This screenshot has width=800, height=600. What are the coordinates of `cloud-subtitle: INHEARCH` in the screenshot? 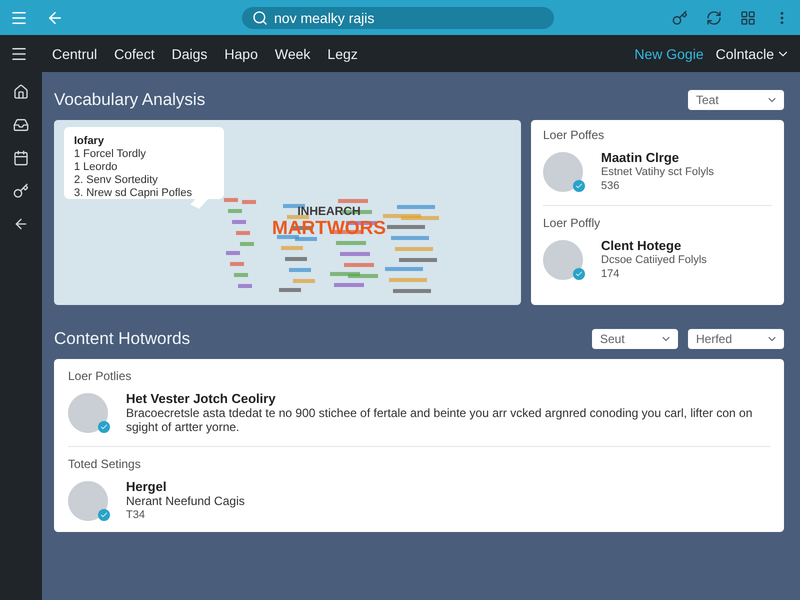 It's located at (329, 211).